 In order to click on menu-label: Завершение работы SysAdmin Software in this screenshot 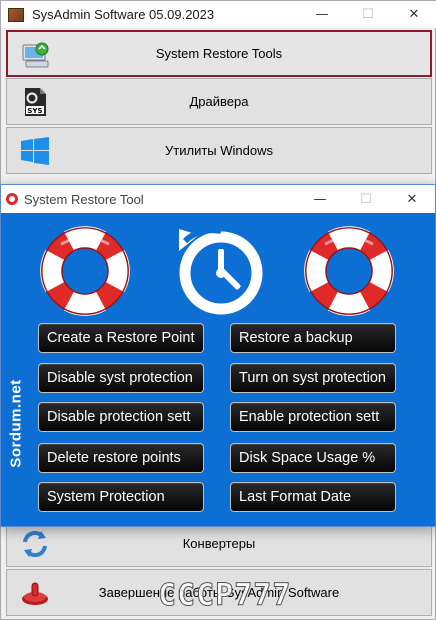, I will do `click(219, 592)`.